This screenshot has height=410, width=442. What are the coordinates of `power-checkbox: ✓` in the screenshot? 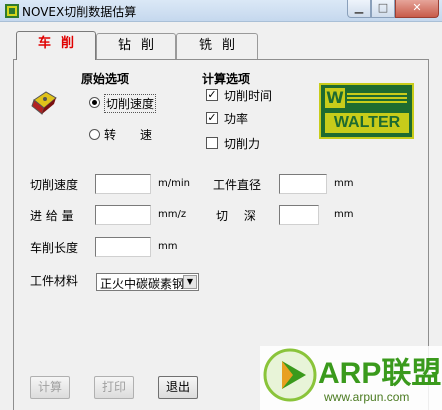 It's located at (212, 118).